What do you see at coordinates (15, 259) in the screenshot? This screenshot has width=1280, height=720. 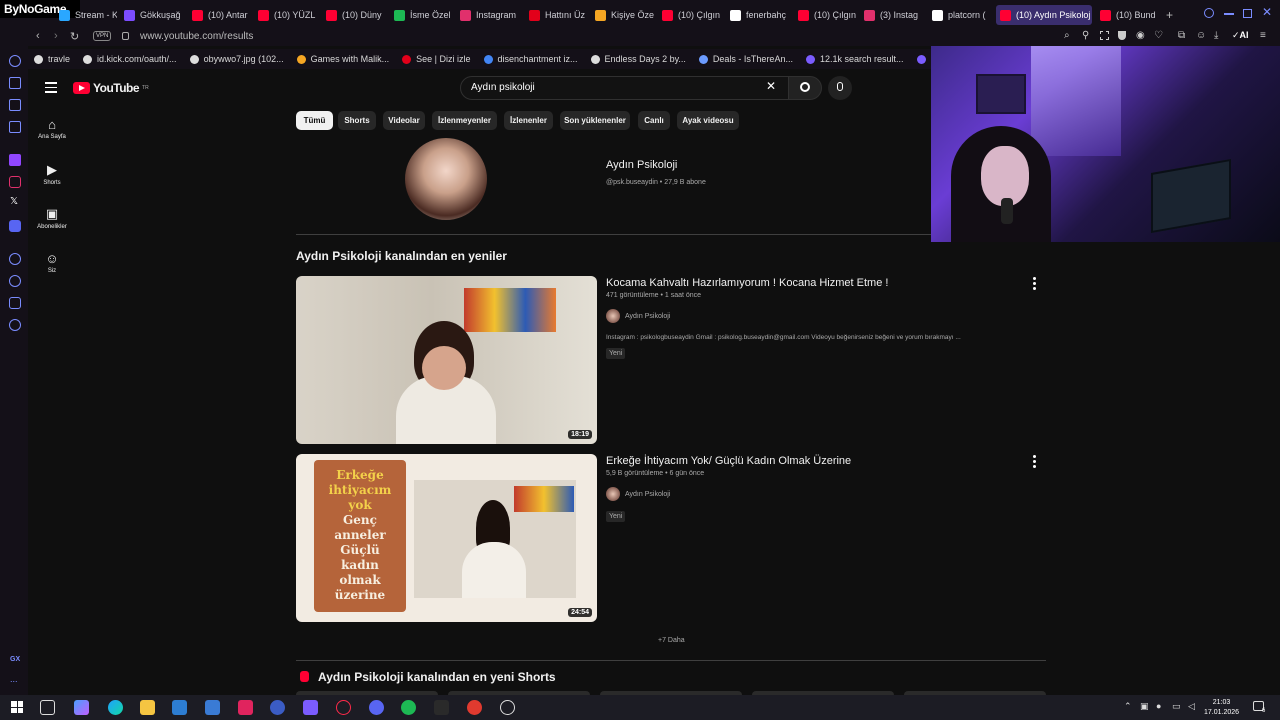 I see `player-icon` at bounding box center [15, 259].